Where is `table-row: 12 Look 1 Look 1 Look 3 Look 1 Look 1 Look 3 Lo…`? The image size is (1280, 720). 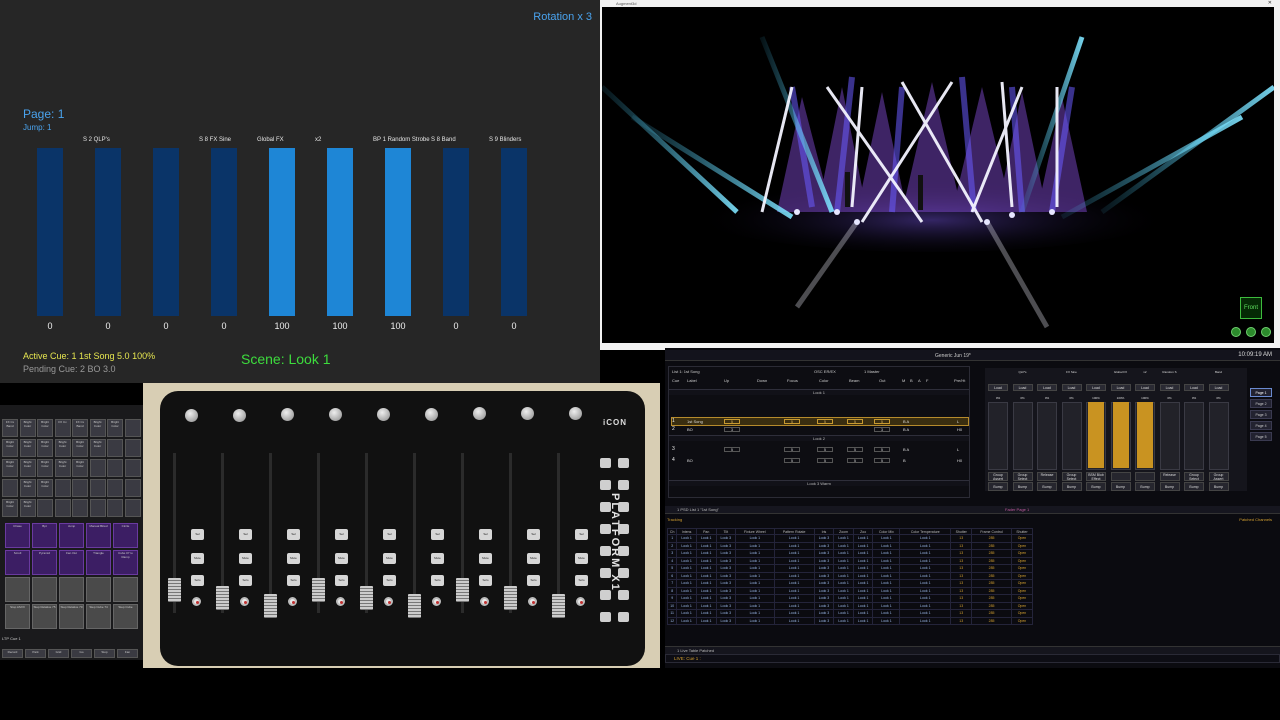 table-row: 12 Look 1 Look 1 Look 3 Look 1 Look 1 Look 3 Lo… is located at coordinates (850, 620).